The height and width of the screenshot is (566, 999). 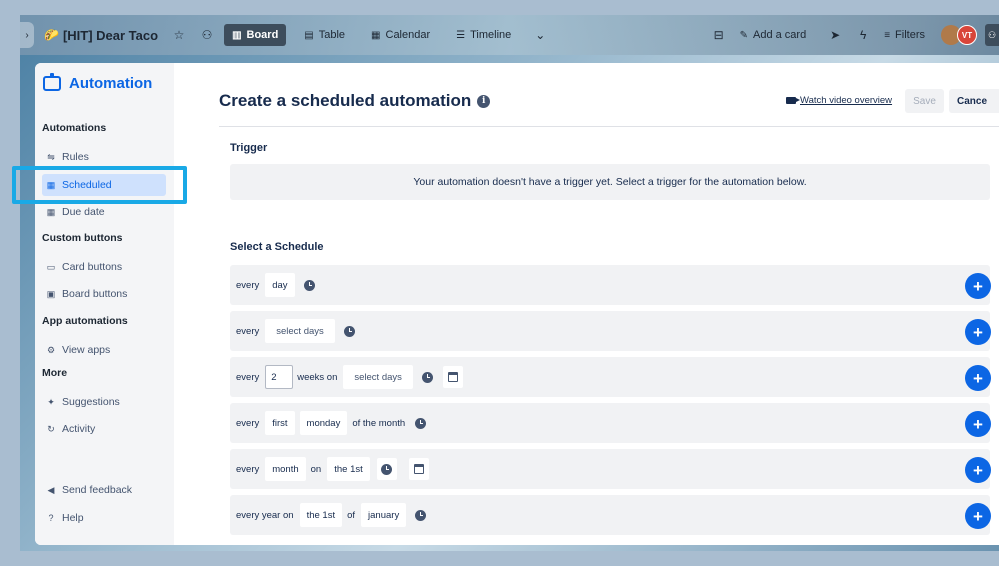 I want to click on section-more: More, so click(x=55, y=373).